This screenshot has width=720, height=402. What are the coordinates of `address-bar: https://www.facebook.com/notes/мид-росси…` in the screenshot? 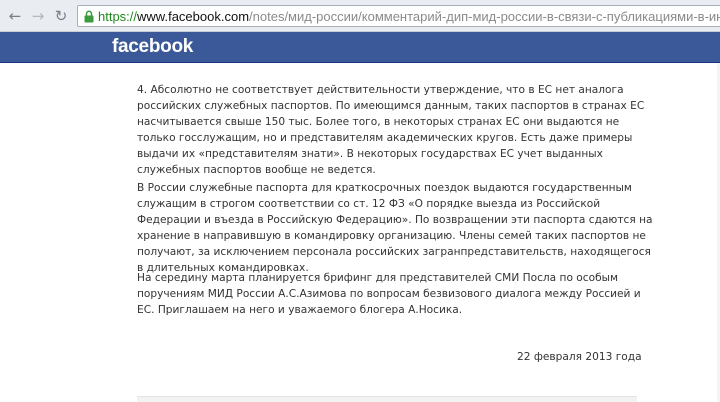 It's located at (398, 16).